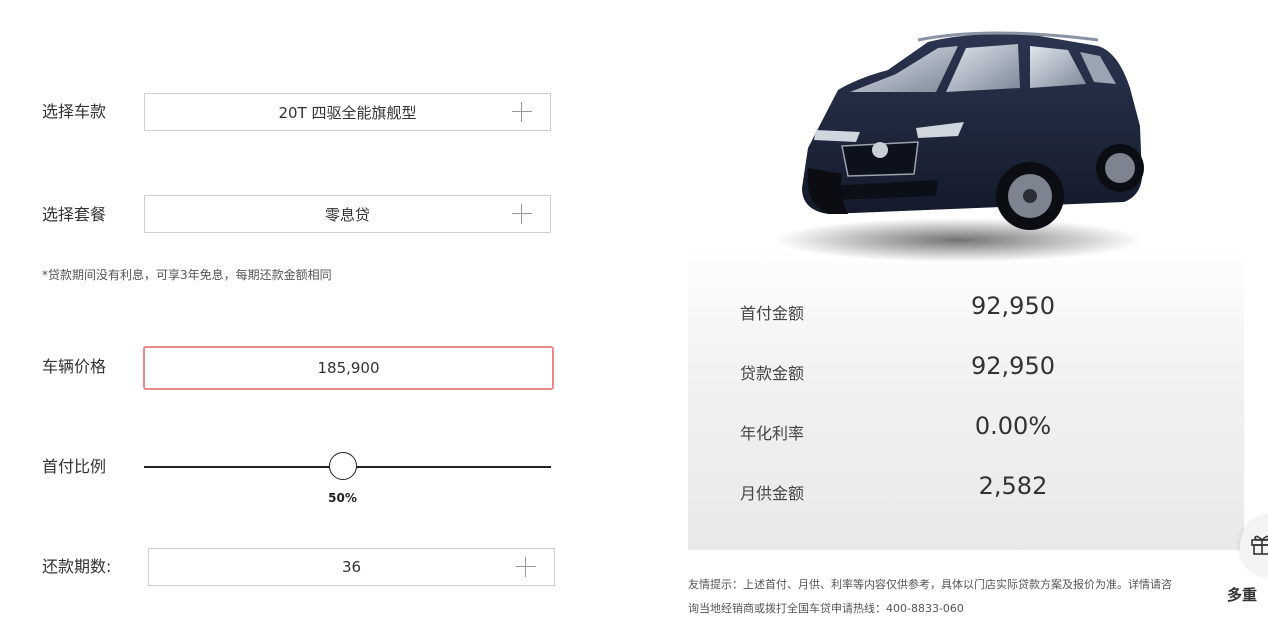  What do you see at coordinates (772, 433) in the screenshot?
I see `annual-rate-label: 年化利率` at bounding box center [772, 433].